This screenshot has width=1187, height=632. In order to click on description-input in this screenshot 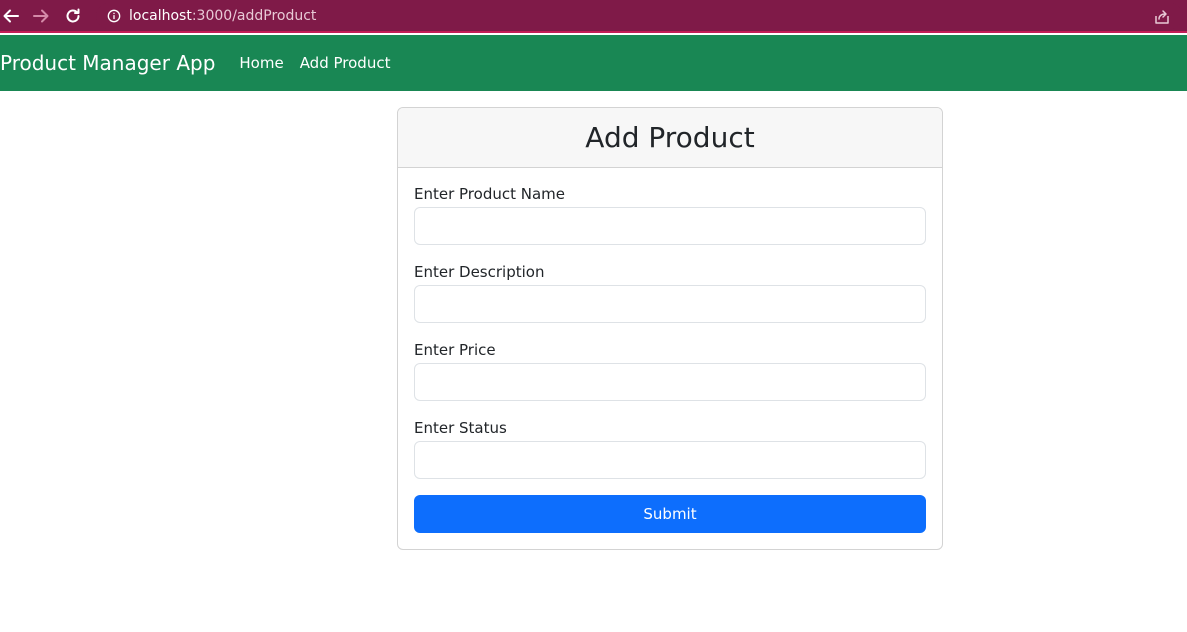, I will do `click(670, 304)`.